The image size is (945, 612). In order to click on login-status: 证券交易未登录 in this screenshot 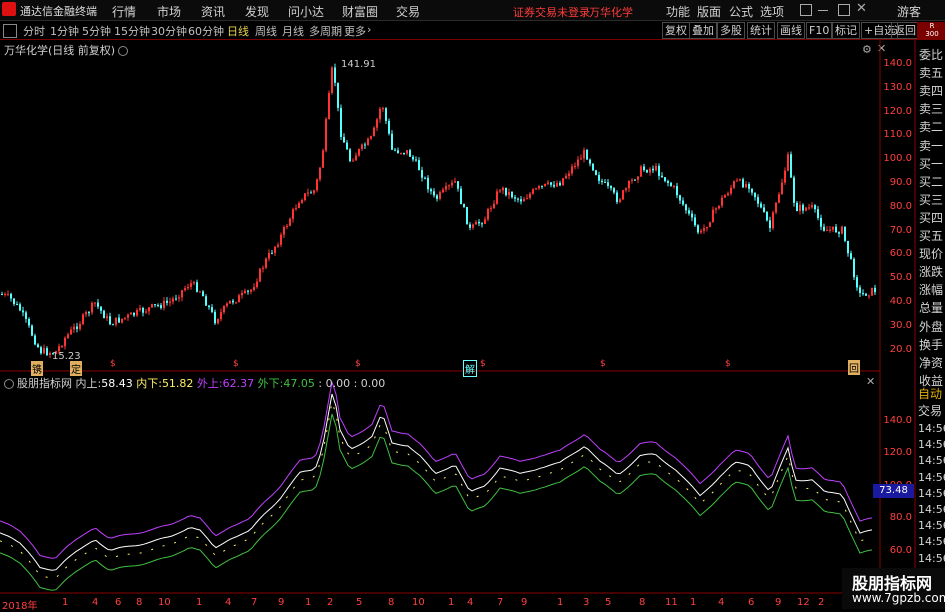, I will do `click(551, 12)`.